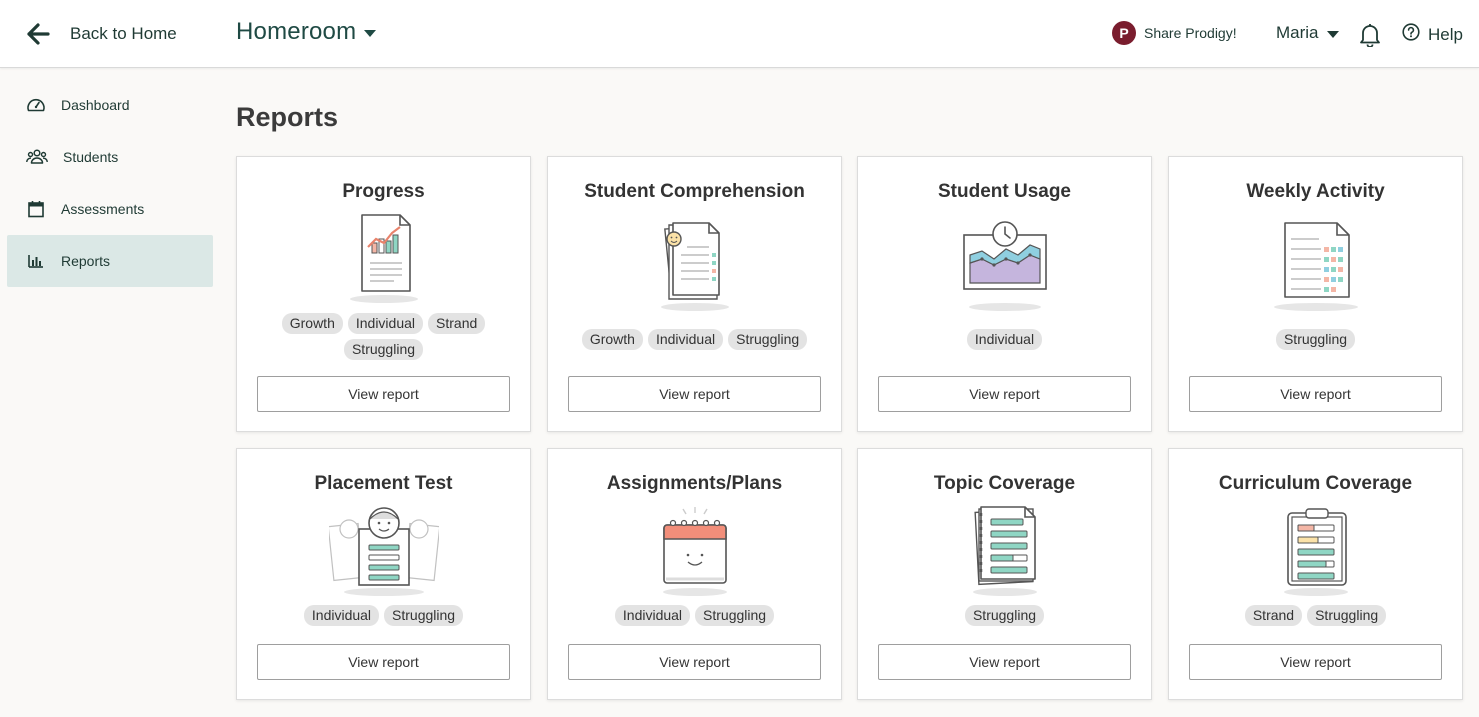 The image size is (1479, 717). What do you see at coordinates (36, 209) in the screenshot?
I see `calendar-icon` at bounding box center [36, 209].